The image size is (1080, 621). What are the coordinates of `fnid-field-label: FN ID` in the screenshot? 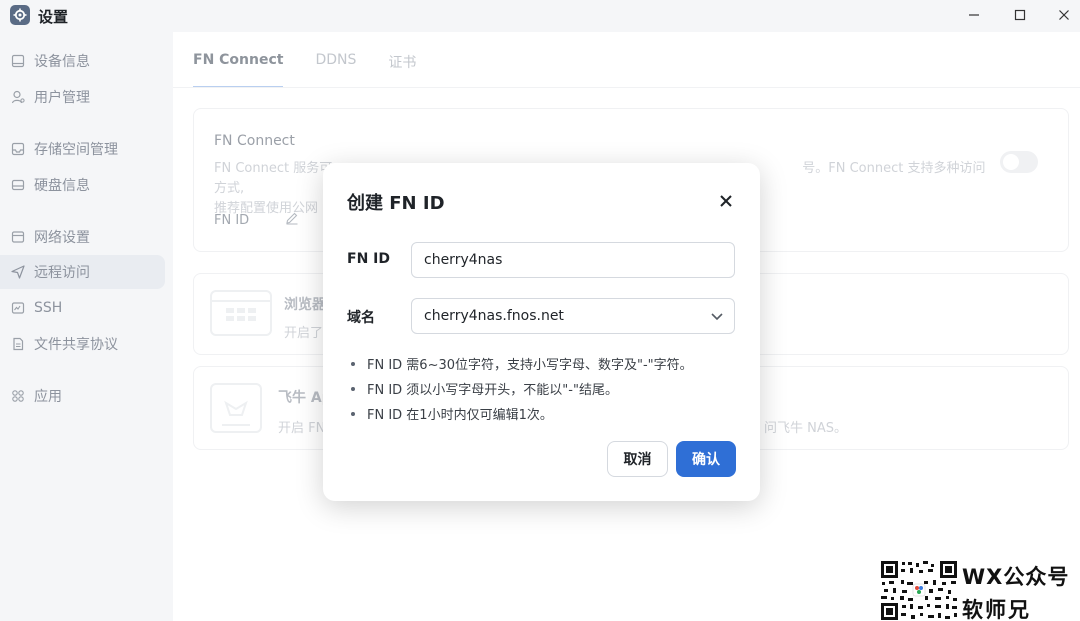 It's located at (368, 259).